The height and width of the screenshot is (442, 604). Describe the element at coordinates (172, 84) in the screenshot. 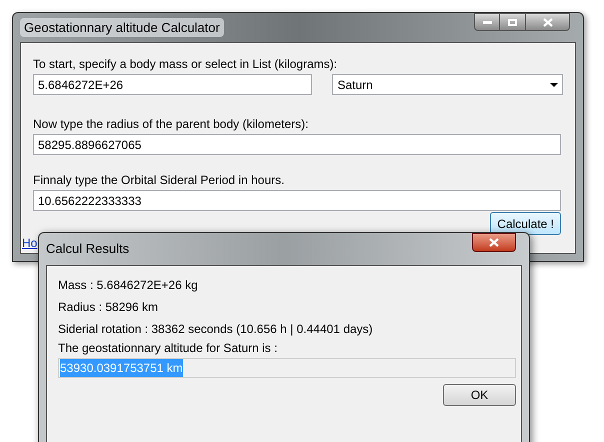

I see `mass-field: 5.6846272E+26` at that location.